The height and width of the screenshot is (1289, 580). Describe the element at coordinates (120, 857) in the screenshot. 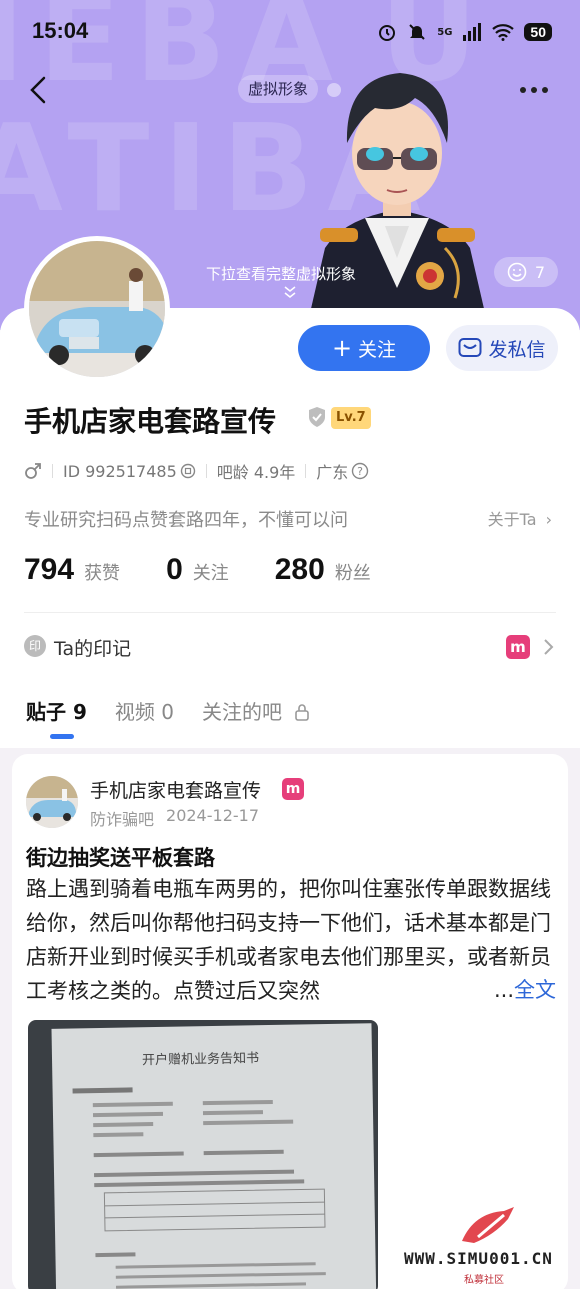

I see `post-title: 街边抽奖送平板套路` at that location.